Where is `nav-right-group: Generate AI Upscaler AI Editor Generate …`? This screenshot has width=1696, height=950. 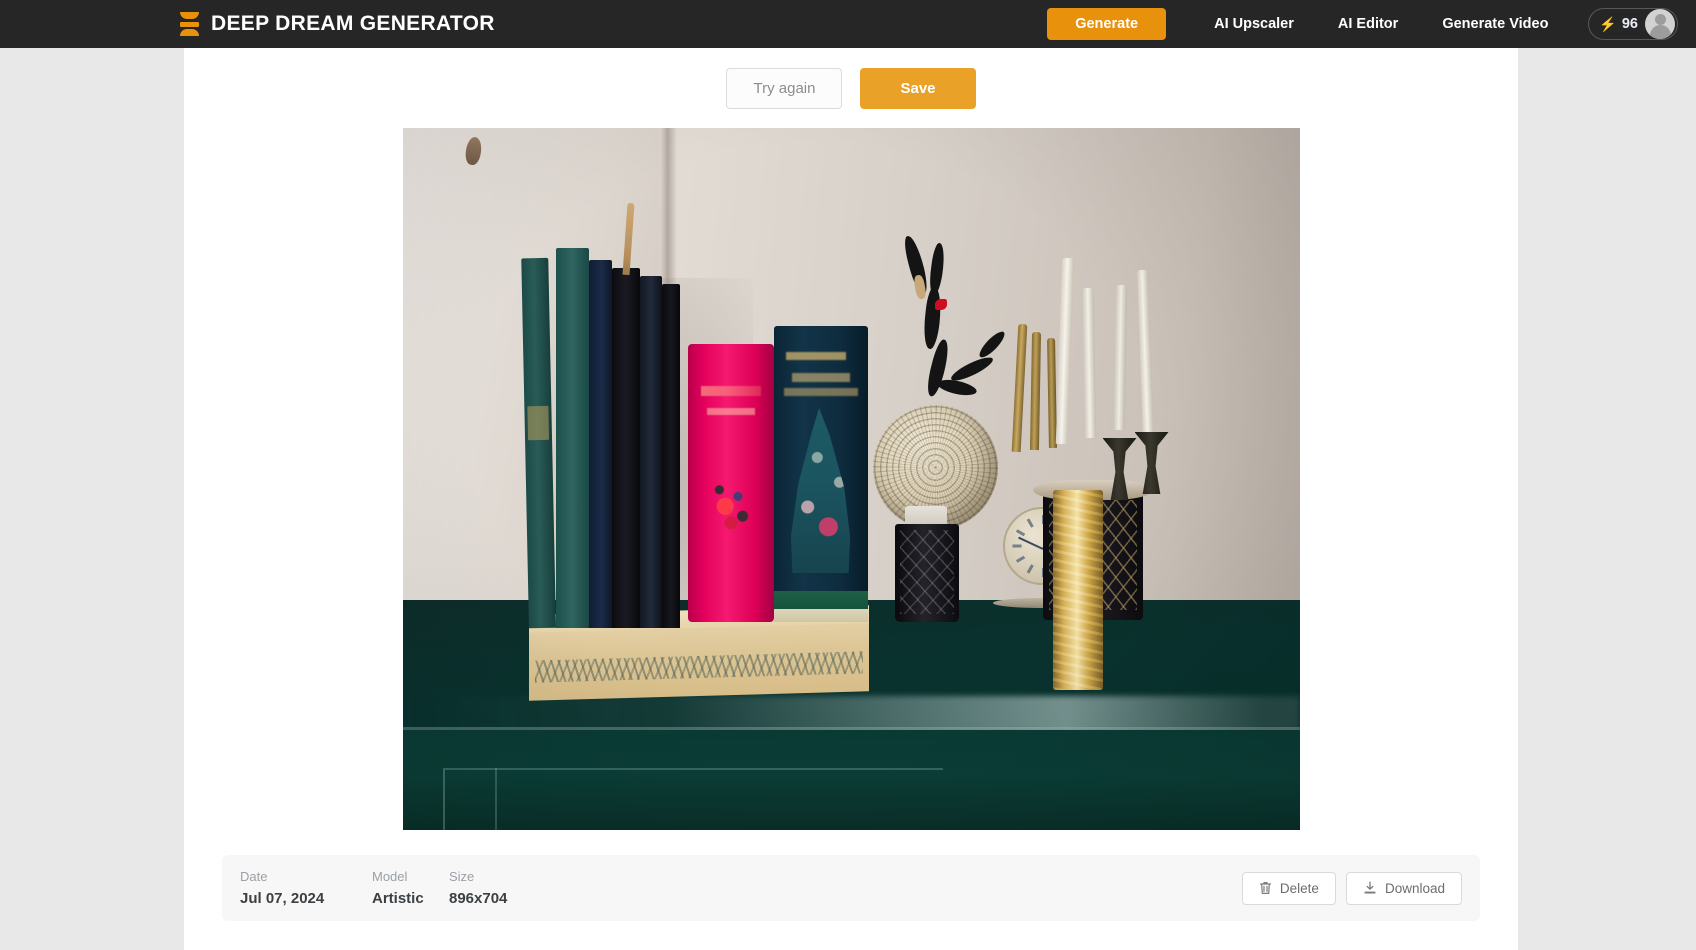 nav-right-group: Generate AI Upscaler AI Editor Generate … is located at coordinates (1371, 24).